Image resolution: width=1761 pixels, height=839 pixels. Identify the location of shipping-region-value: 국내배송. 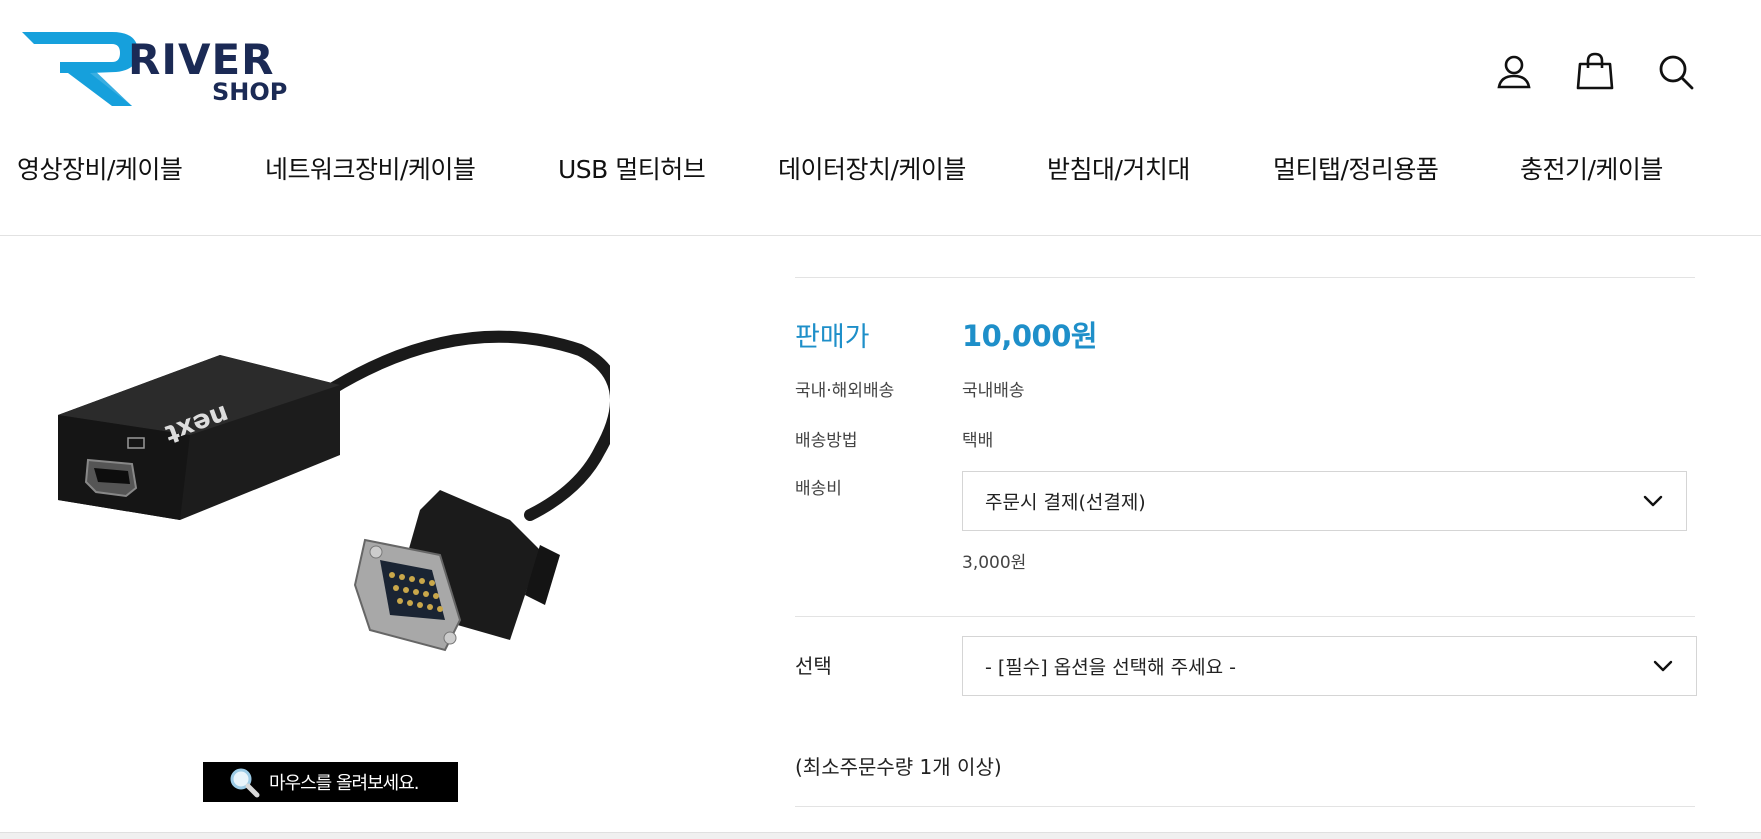
(993, 391).